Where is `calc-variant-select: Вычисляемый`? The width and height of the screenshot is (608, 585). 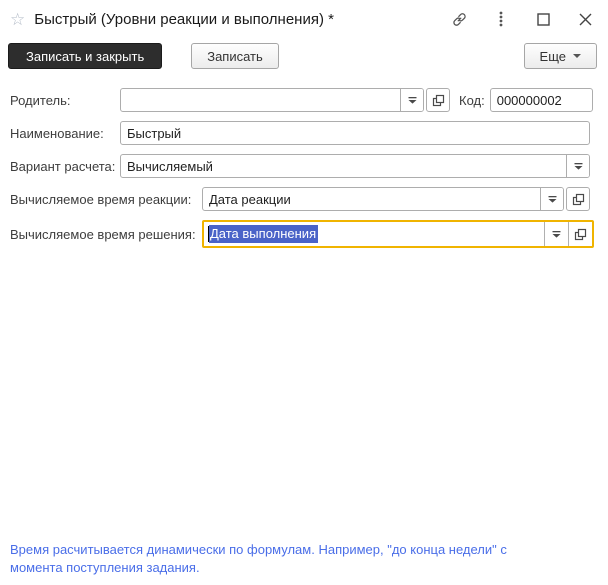
calc-variant-select: Вычисляемый is located at coordinates (355, 166).